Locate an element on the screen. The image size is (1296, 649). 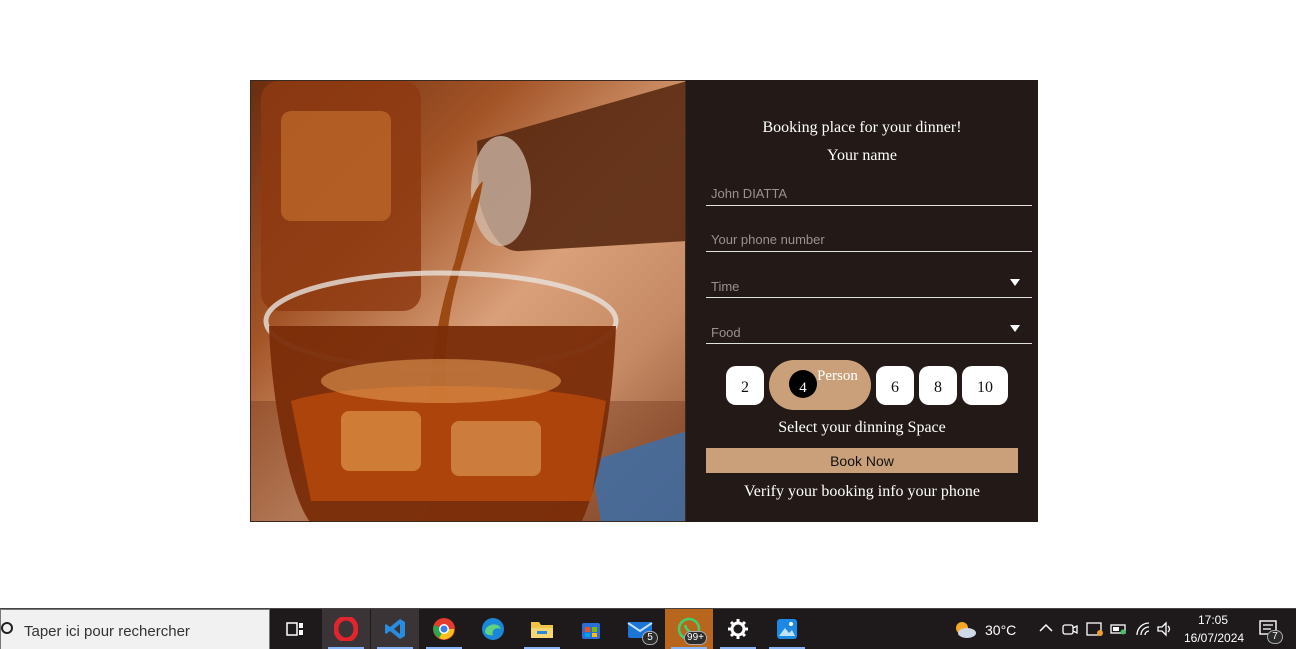
clock-time: 17:05 is located at coordinates (1213, 620).